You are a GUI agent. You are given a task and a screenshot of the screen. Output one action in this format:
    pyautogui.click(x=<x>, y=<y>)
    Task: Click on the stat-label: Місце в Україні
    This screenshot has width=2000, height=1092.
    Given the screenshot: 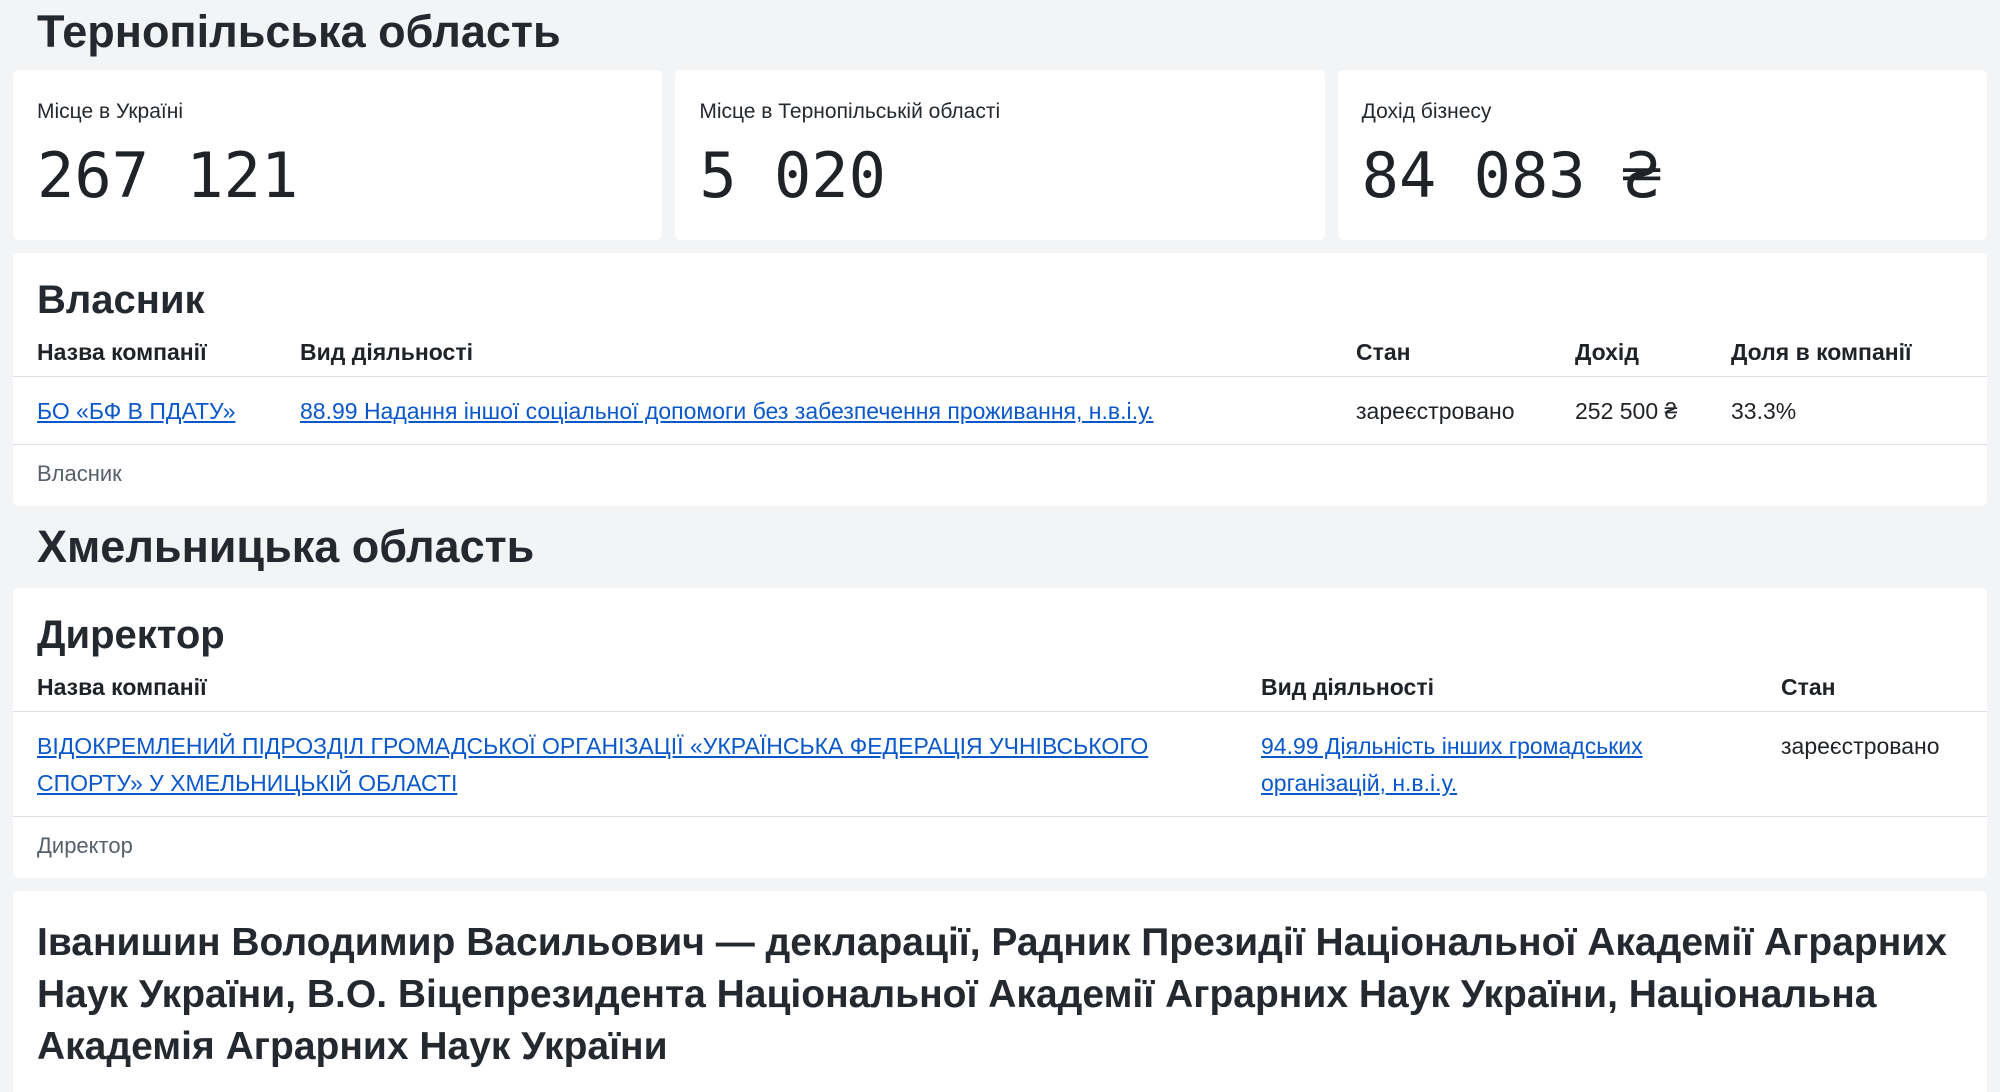 What is the action you would take?
    pyautogui.click(x=110, y=111)
    